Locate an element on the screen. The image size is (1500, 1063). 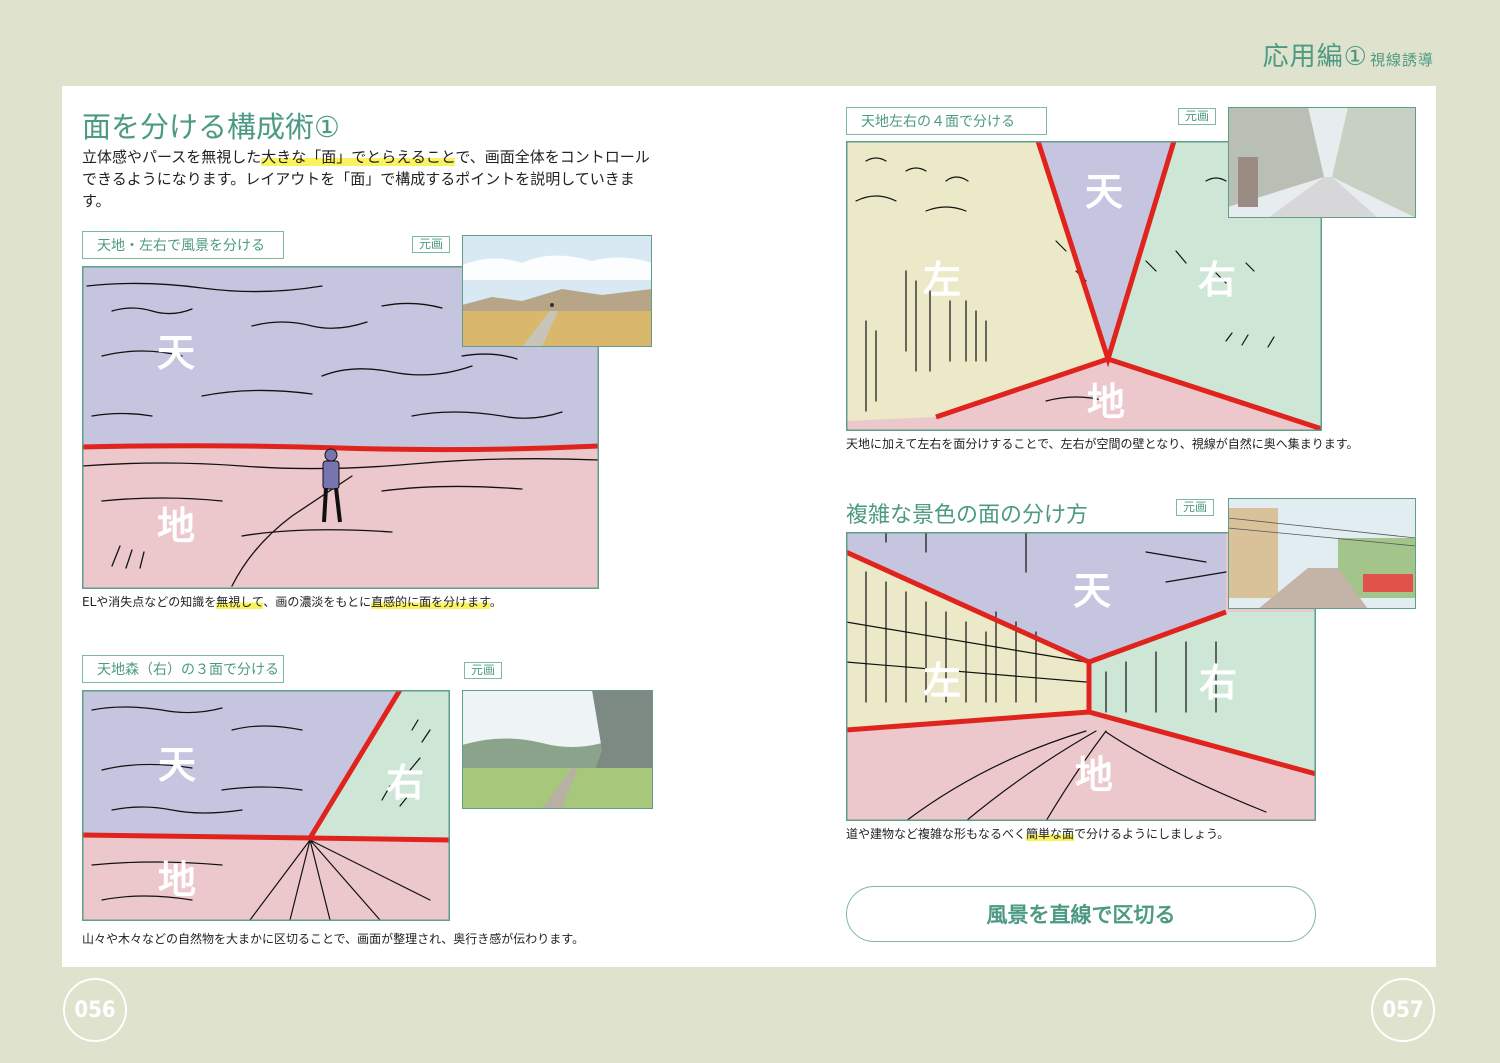
ground-face is located at coordinates (266, 878).